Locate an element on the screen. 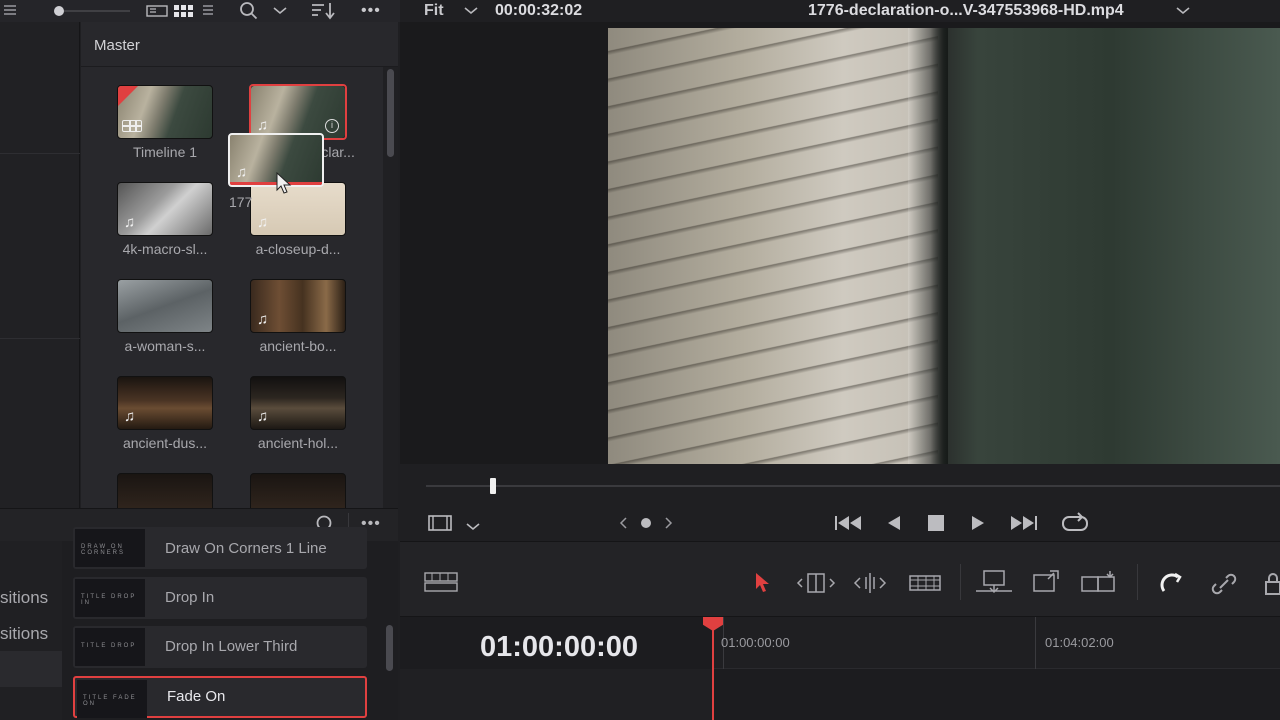 The height and width of the screenshot is (720, 1280). bin-title: Master is located at coordinates (117, 45).